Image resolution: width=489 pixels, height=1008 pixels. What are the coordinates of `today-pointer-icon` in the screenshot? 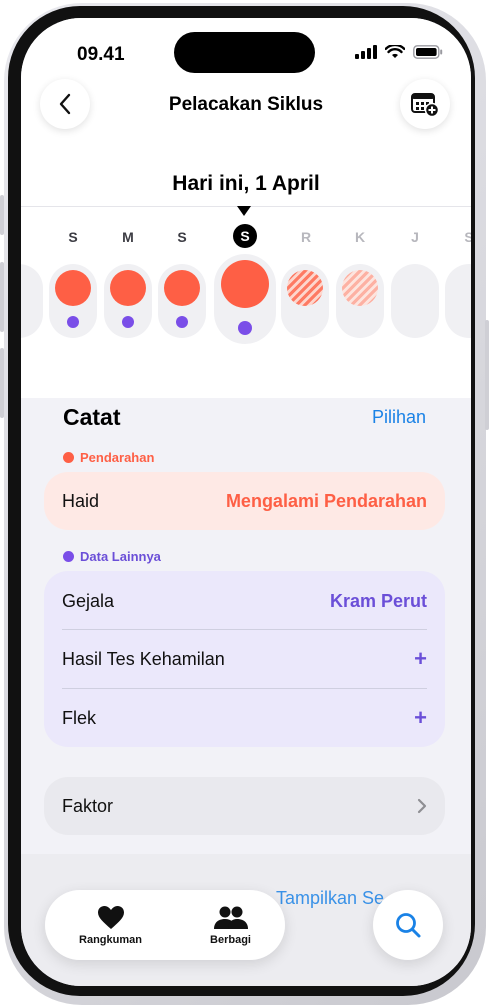 It's located at (244, 211).